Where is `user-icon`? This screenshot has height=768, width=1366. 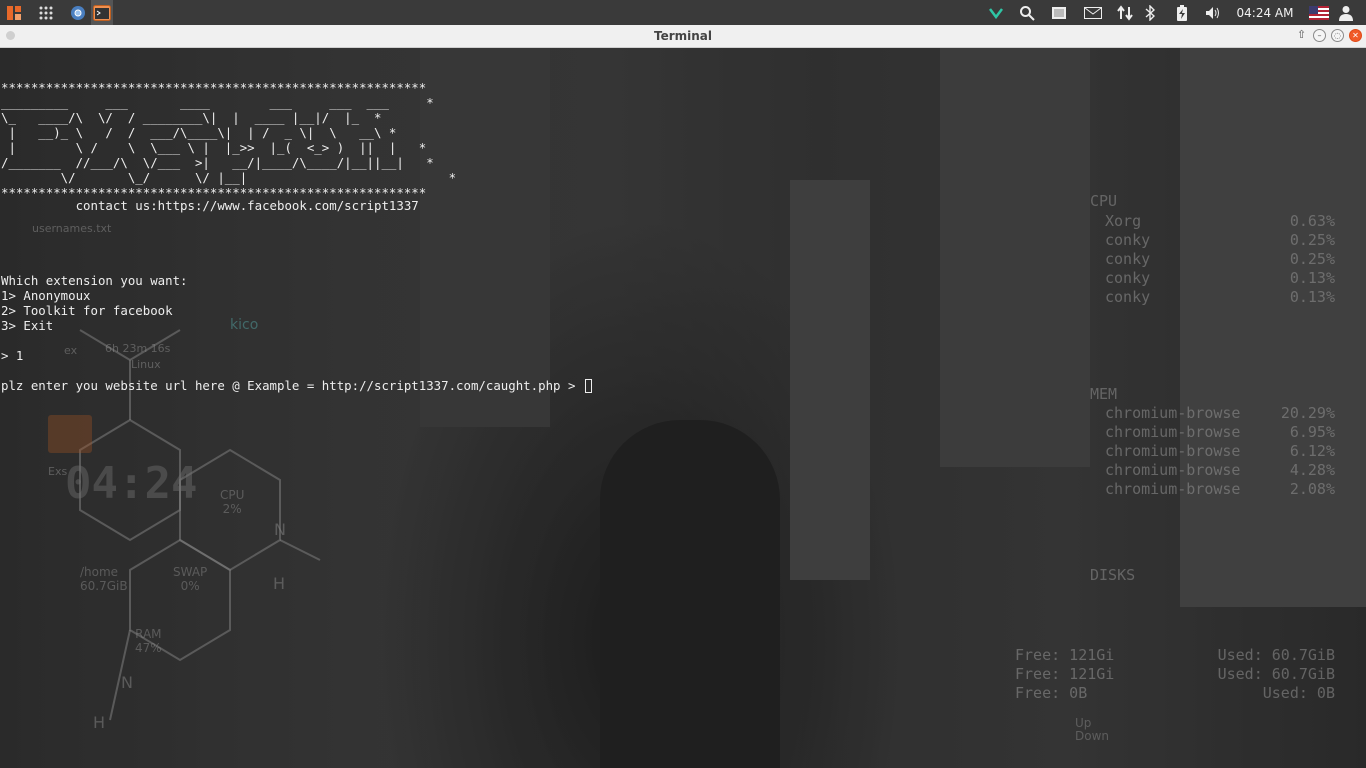
user-icon is located at coordinates (1346, 12).